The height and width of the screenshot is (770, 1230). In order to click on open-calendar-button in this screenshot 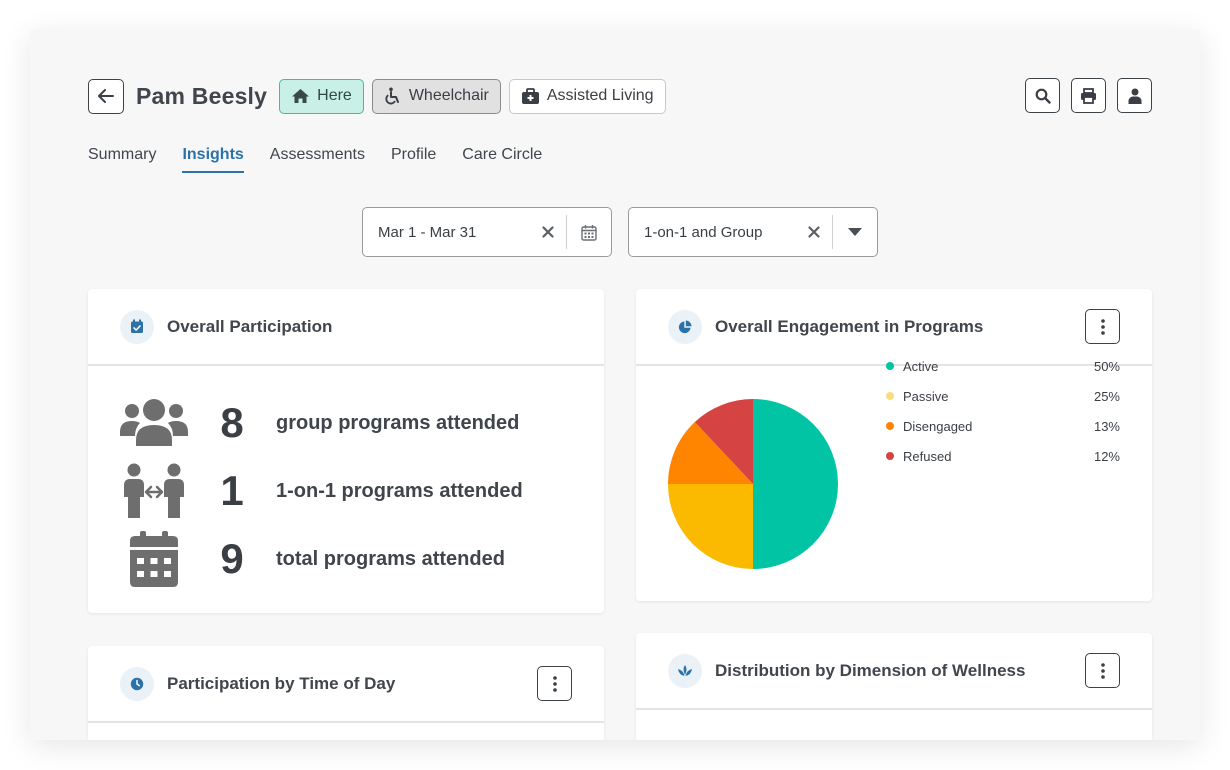, I will do `click(589, 232)`.